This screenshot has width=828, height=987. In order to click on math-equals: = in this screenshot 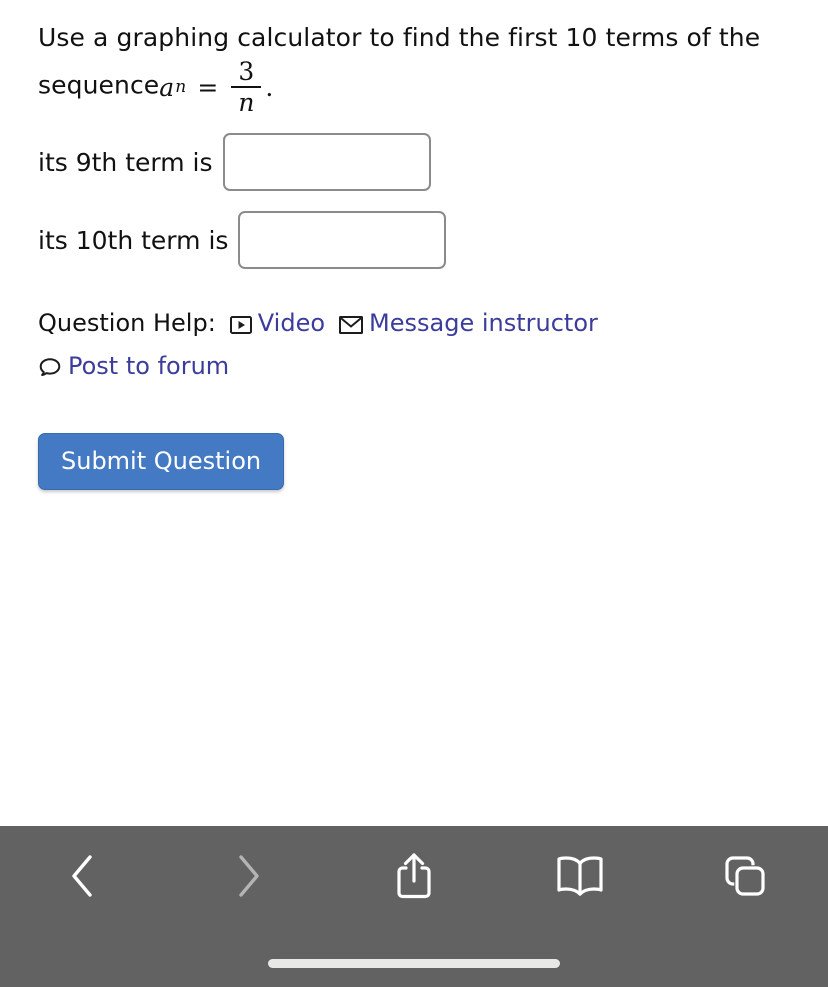, I will do `click(208, 87)`.